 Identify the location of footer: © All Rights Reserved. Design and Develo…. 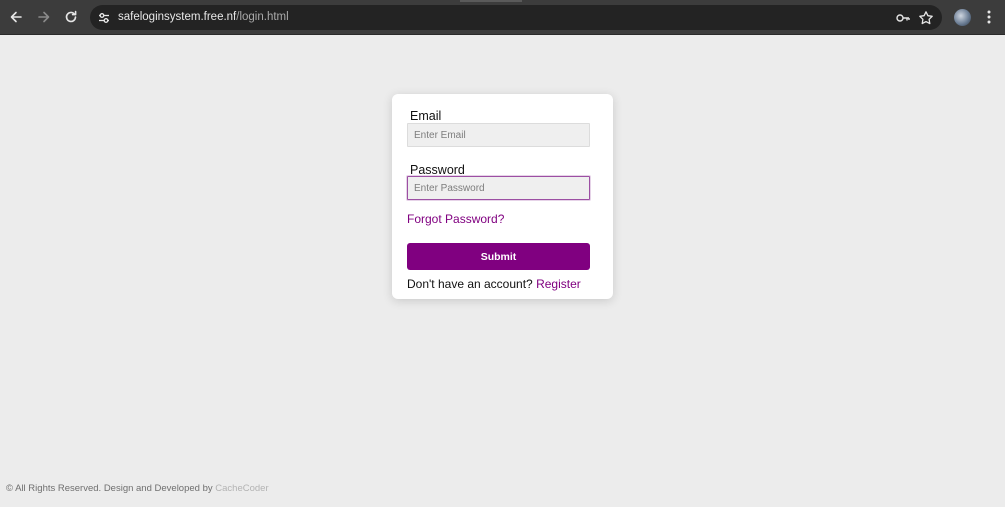
(137, 488).